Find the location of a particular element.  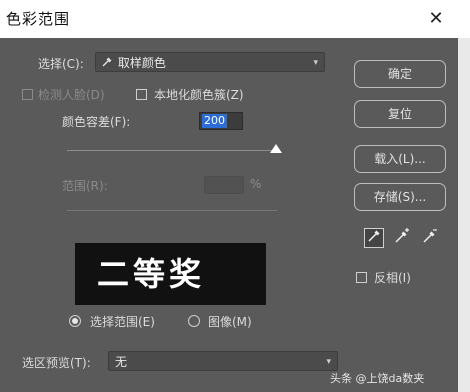

radio-selection-label: 选择范围(E) is located at coordinates (122, 322).